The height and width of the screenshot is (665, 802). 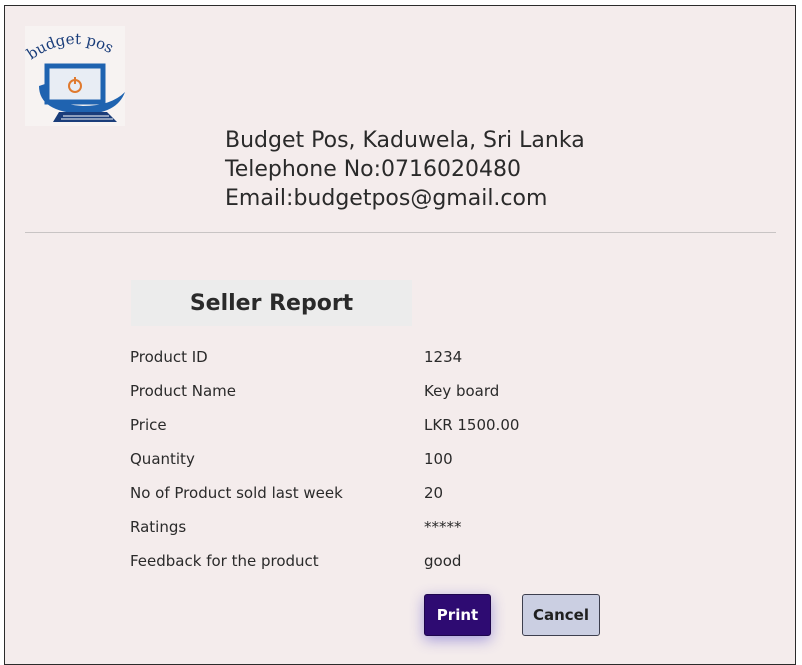 What do you see at coordinates (410, 360) in the screenshot?
I see `row-product-id: Product ID 1234` at bounding box center [410, 360].